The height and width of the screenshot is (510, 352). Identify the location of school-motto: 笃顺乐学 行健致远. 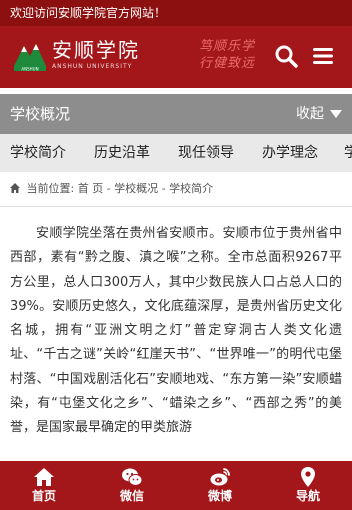
(227, 55).